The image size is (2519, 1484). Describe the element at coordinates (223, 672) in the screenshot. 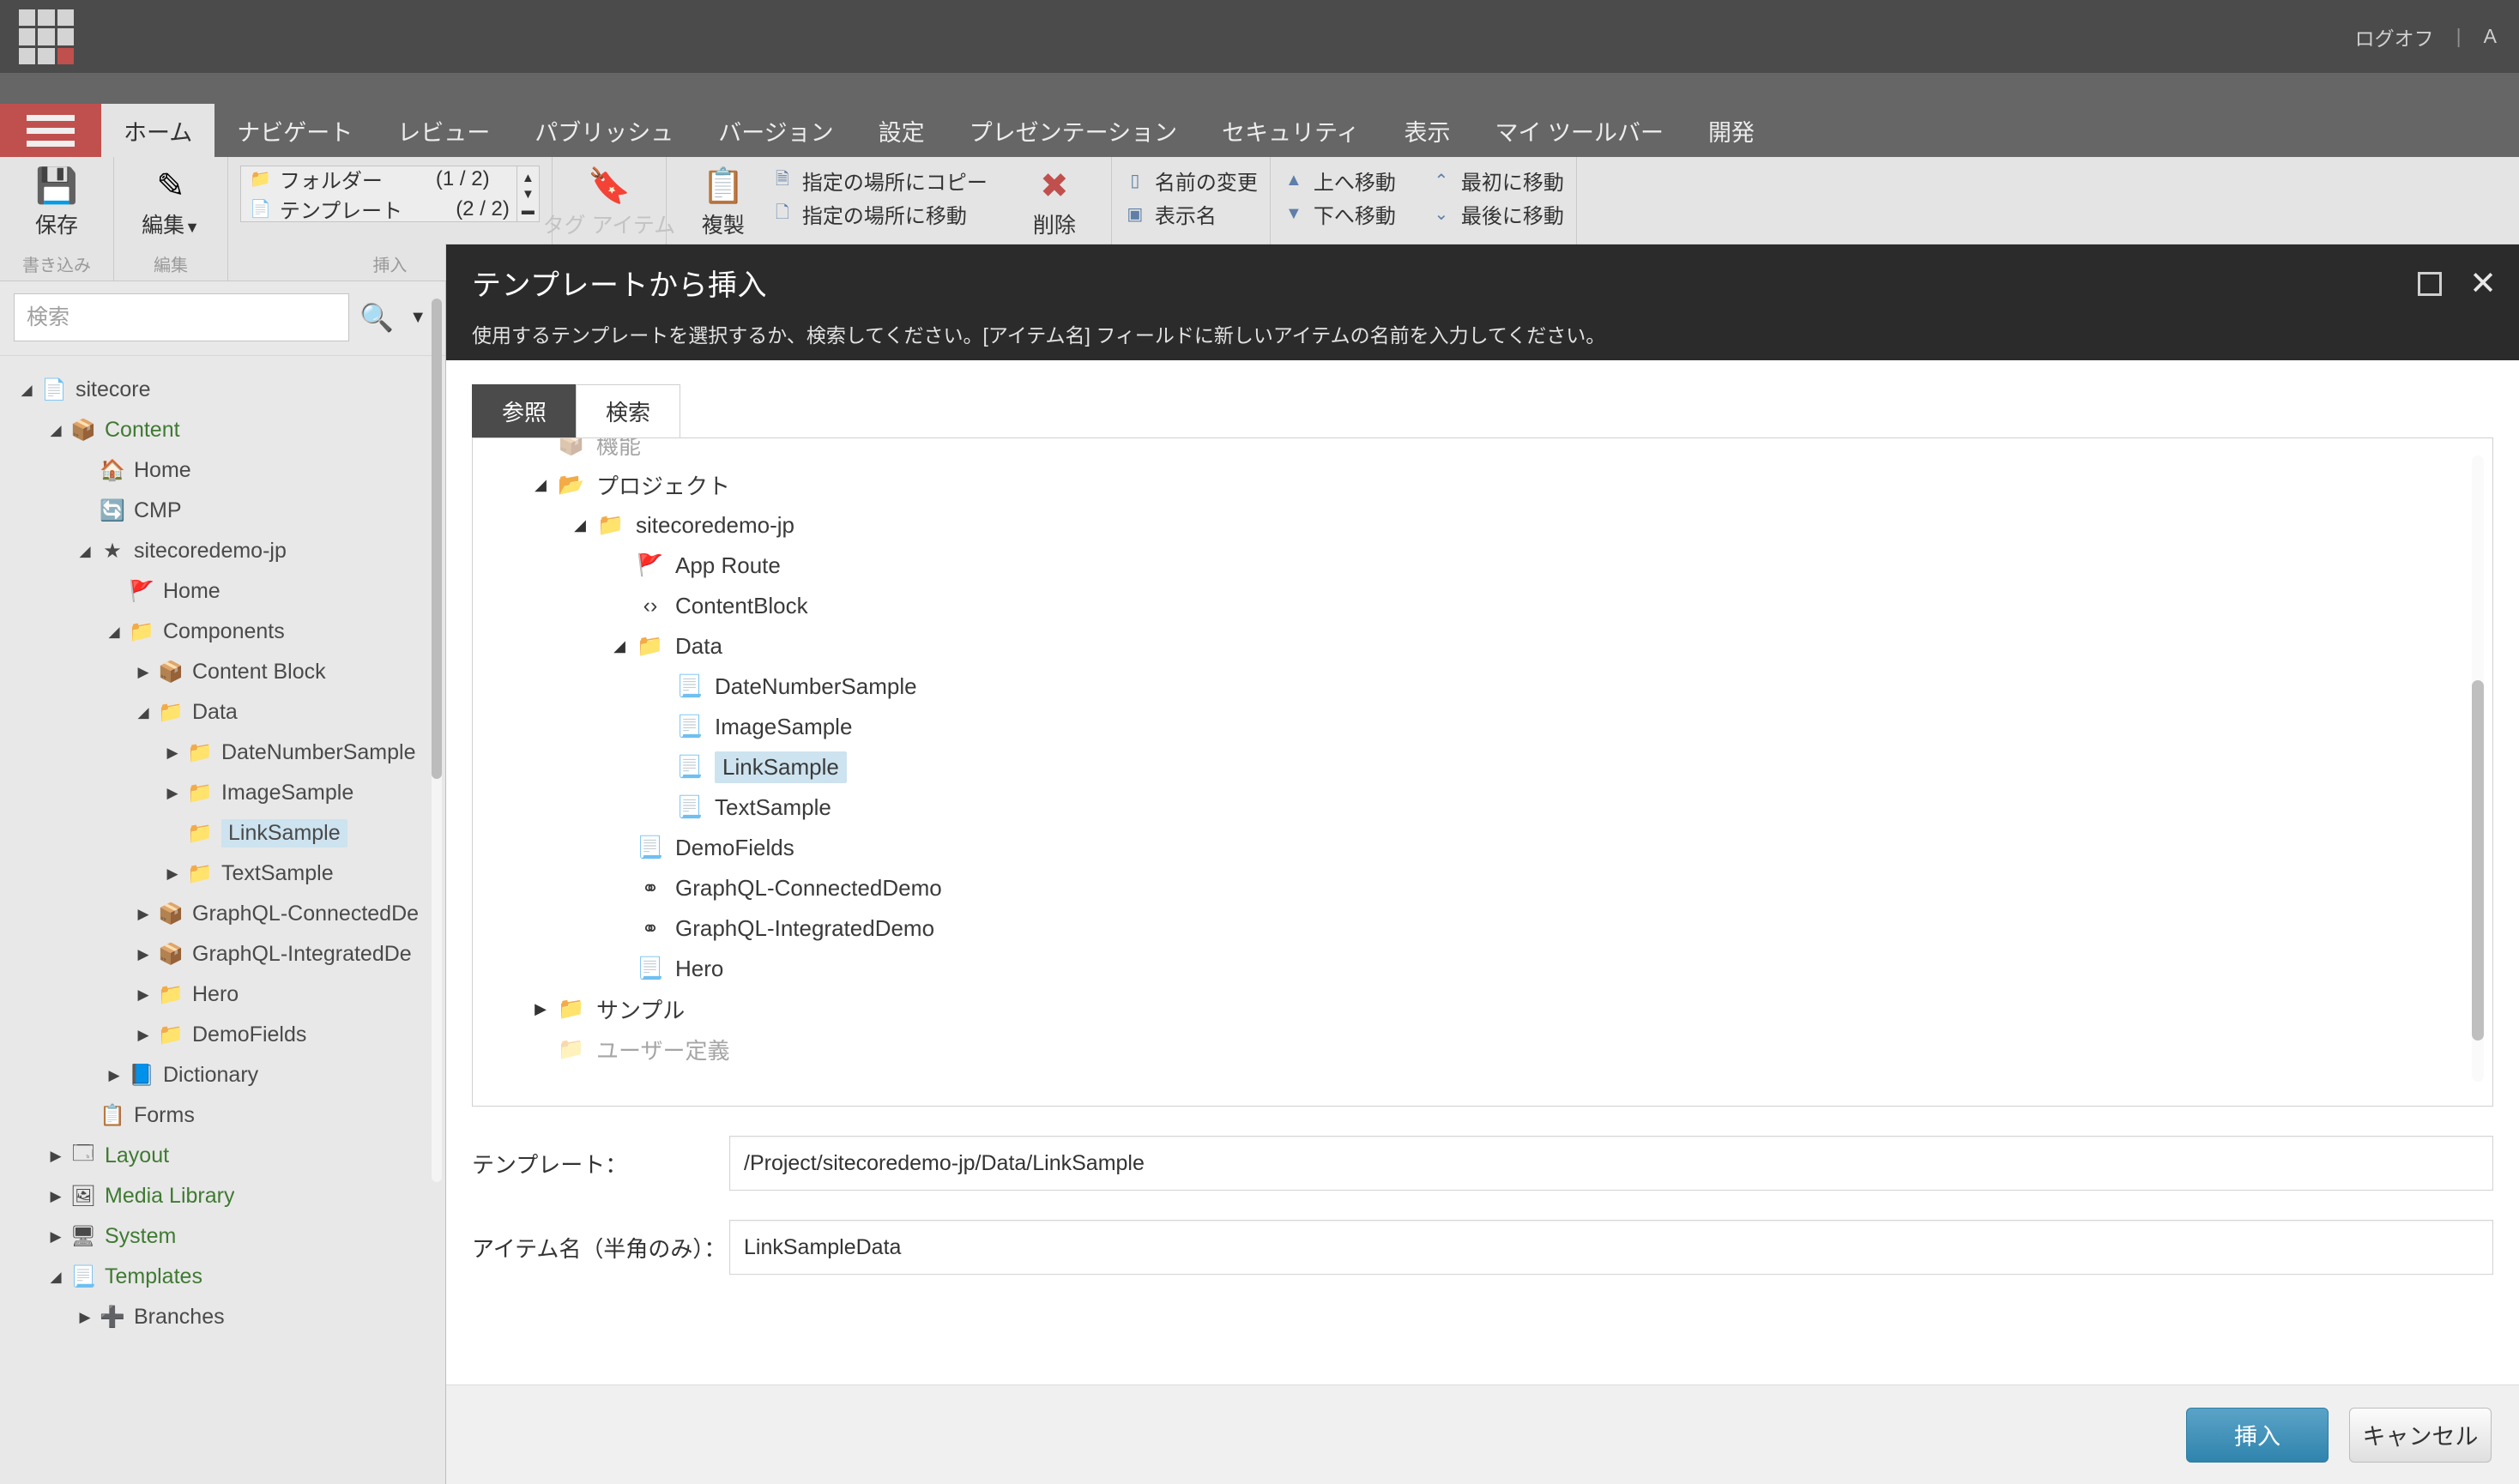

I see `tree-node: ▶ 📦 Content Block` at that location.